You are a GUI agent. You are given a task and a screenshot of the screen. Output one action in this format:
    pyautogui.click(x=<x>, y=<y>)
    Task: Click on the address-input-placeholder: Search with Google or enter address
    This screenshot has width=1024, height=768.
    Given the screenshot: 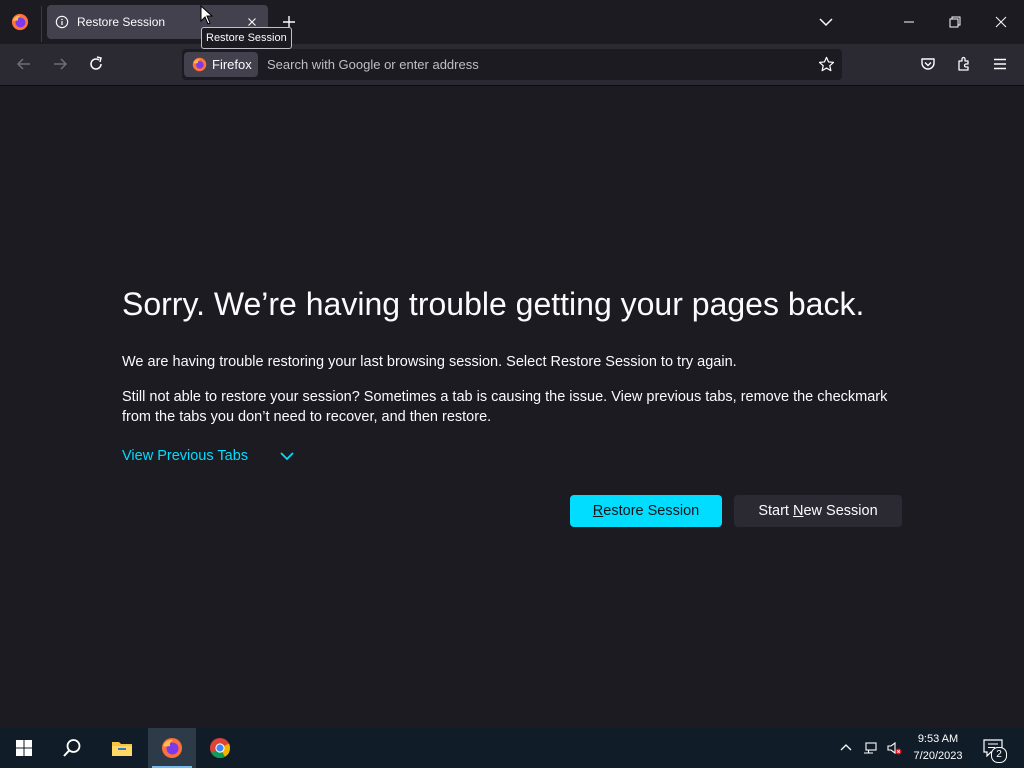 What is the action you would take?
    pyautogui.click(x=373, y=64)
    